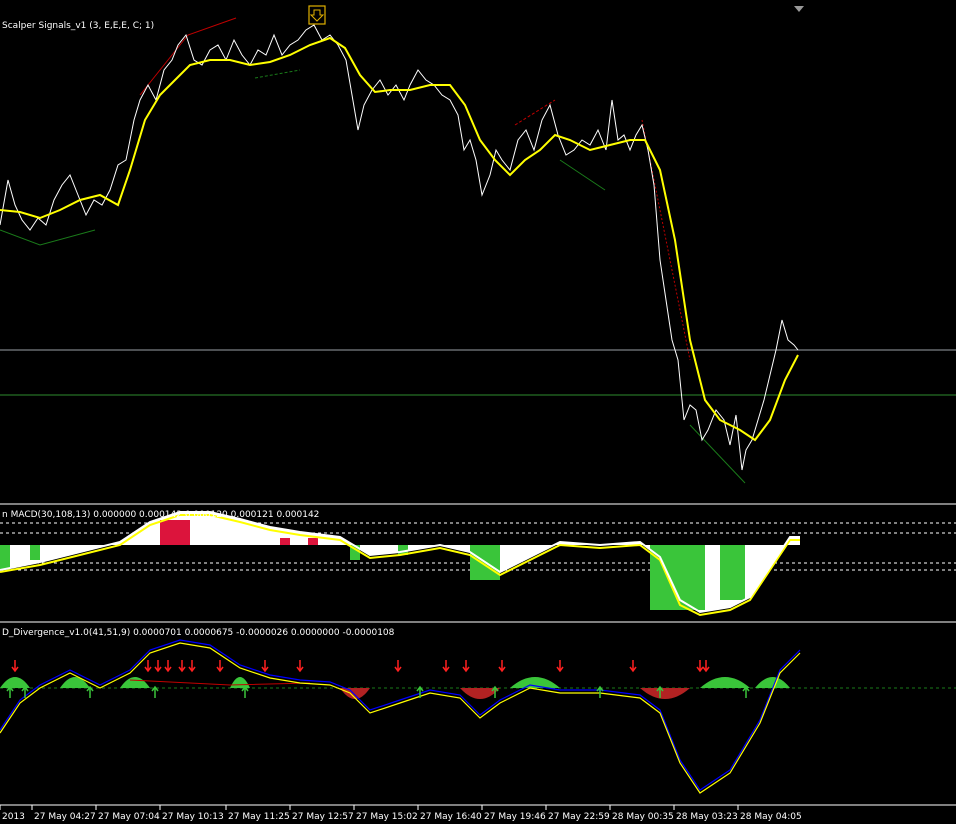 The width and height of the screenshot is (956, 824). What do you see at coordinates (771, 817) in the screenshot?
I see `time-label-12: 28 May 04:05` at bounding box center [771, 817].